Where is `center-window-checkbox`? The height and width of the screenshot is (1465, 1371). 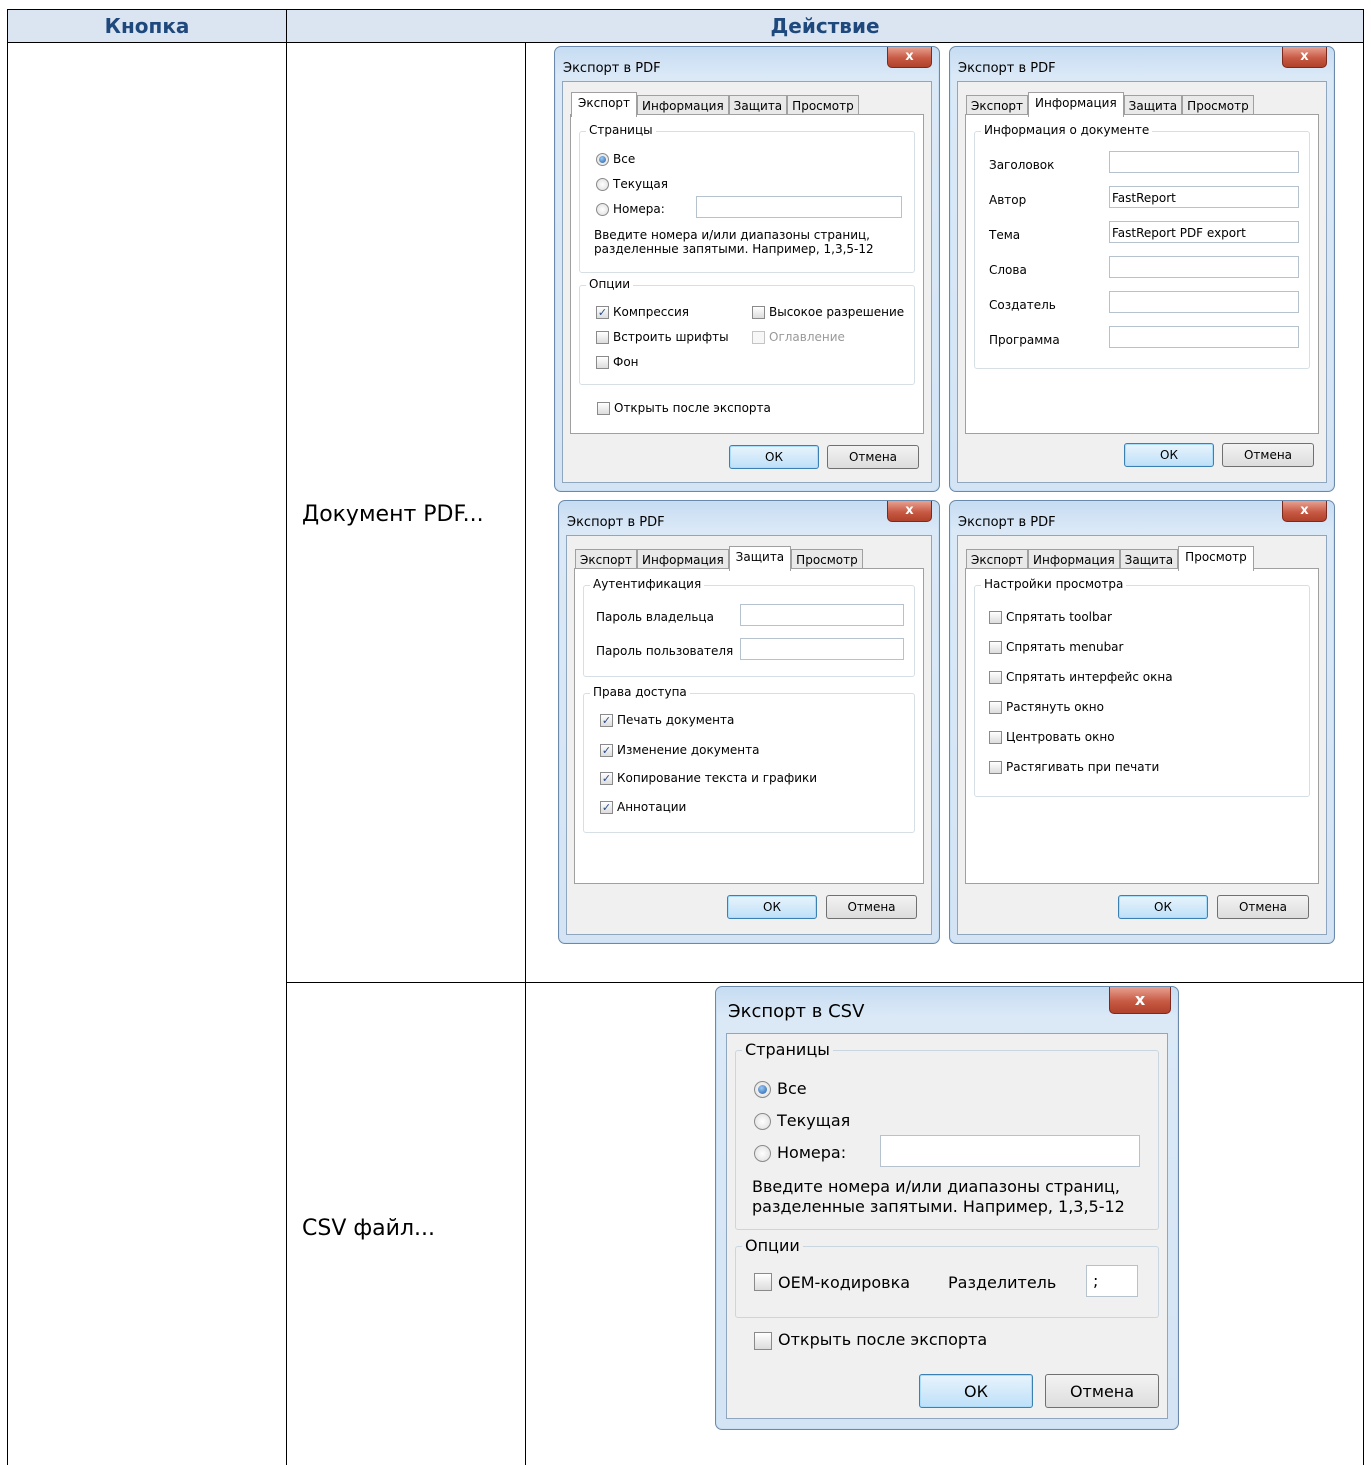 center-window-checkbox is located at coordinates (995, 737).